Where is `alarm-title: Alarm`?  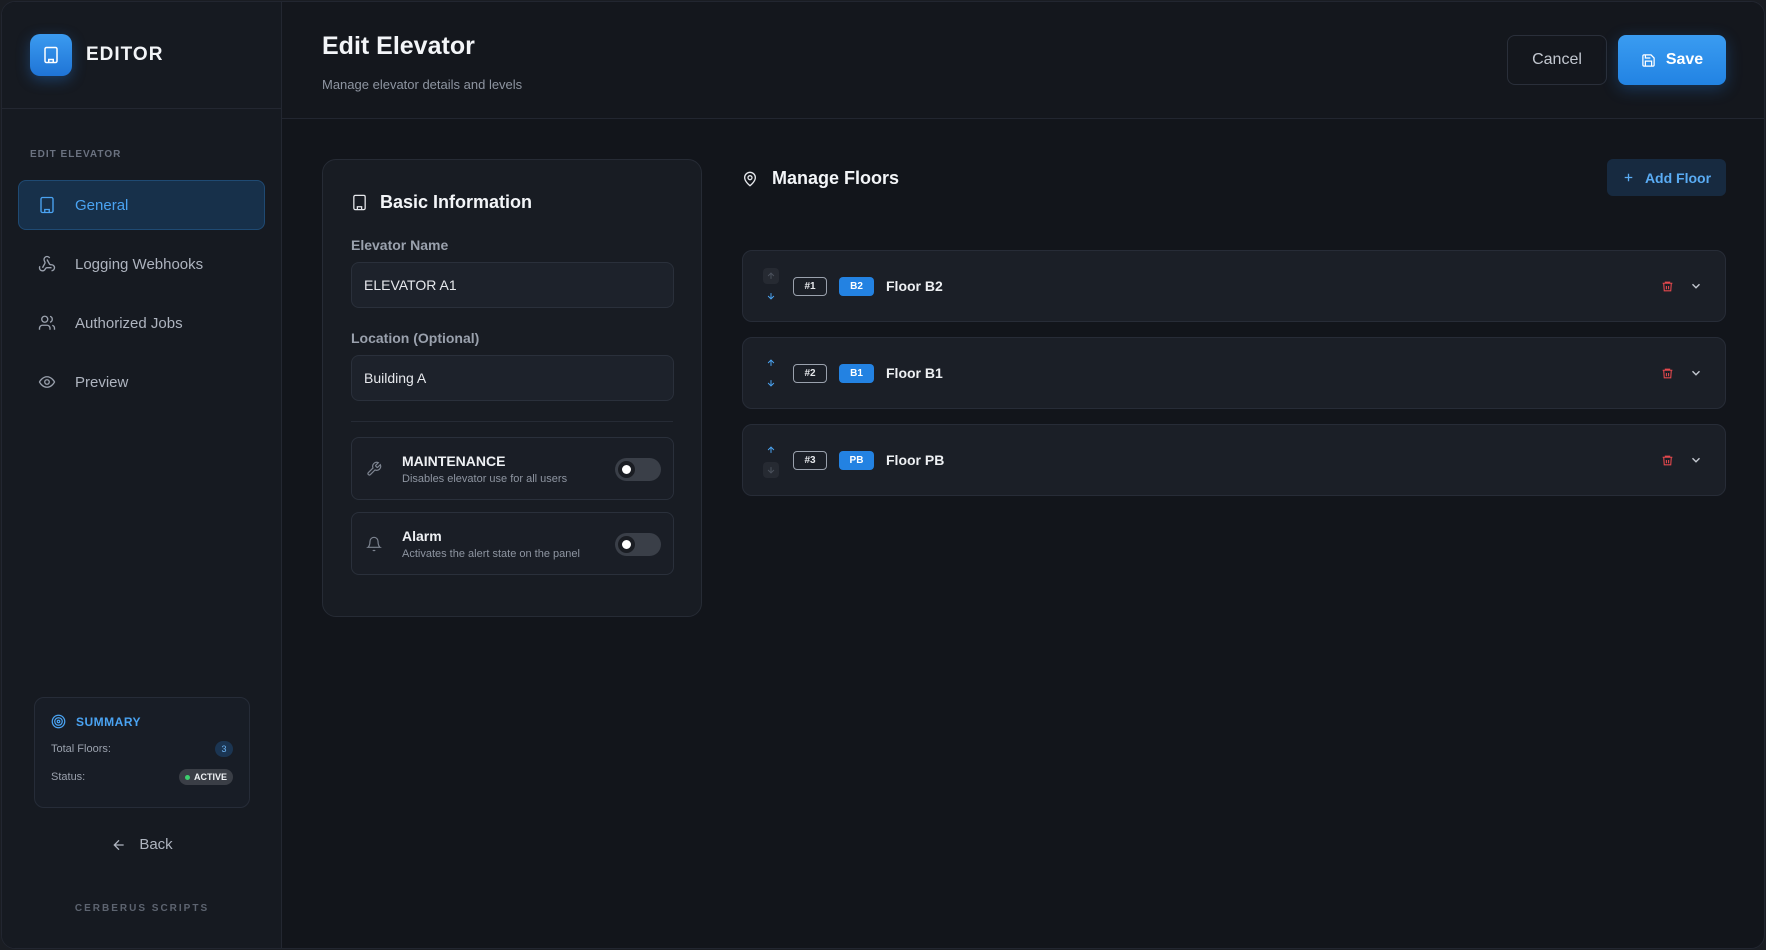
alarm-title: Alarm is located at coordinates (422, 535).